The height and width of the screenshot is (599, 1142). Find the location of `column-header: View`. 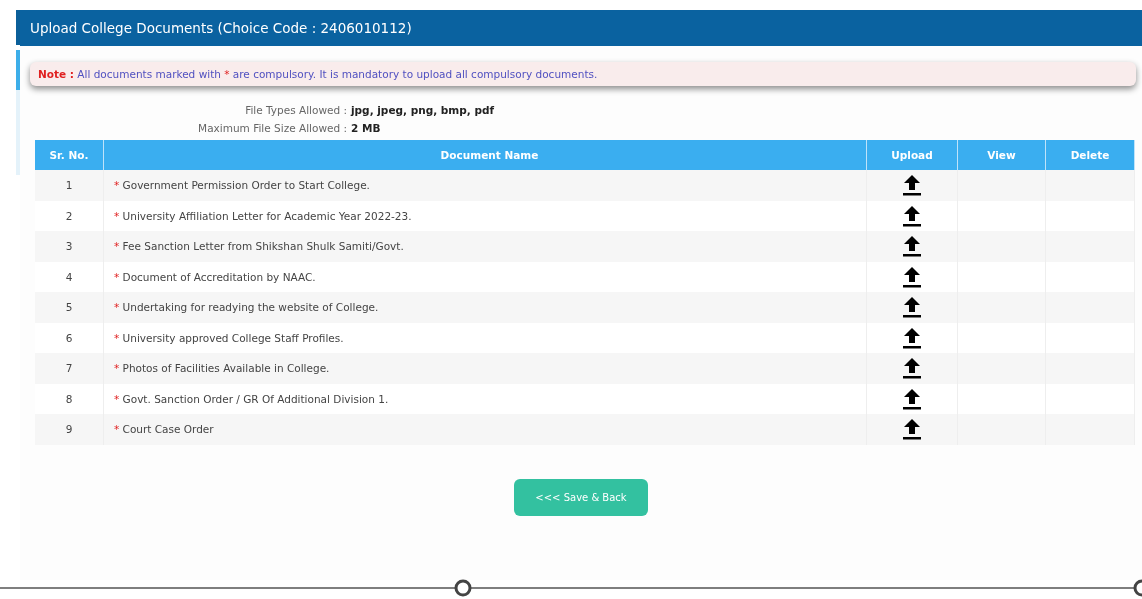

column-header: View is located at coordinates (1001, 155).